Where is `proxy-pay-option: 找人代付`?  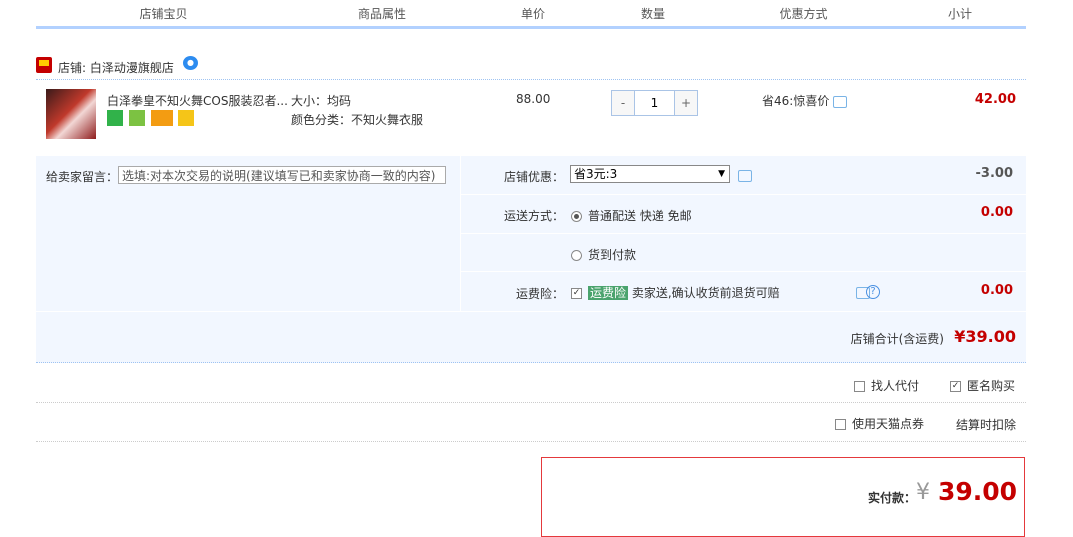
proxy-pay-option: 找人代付 is located at coordinates (886, 385).